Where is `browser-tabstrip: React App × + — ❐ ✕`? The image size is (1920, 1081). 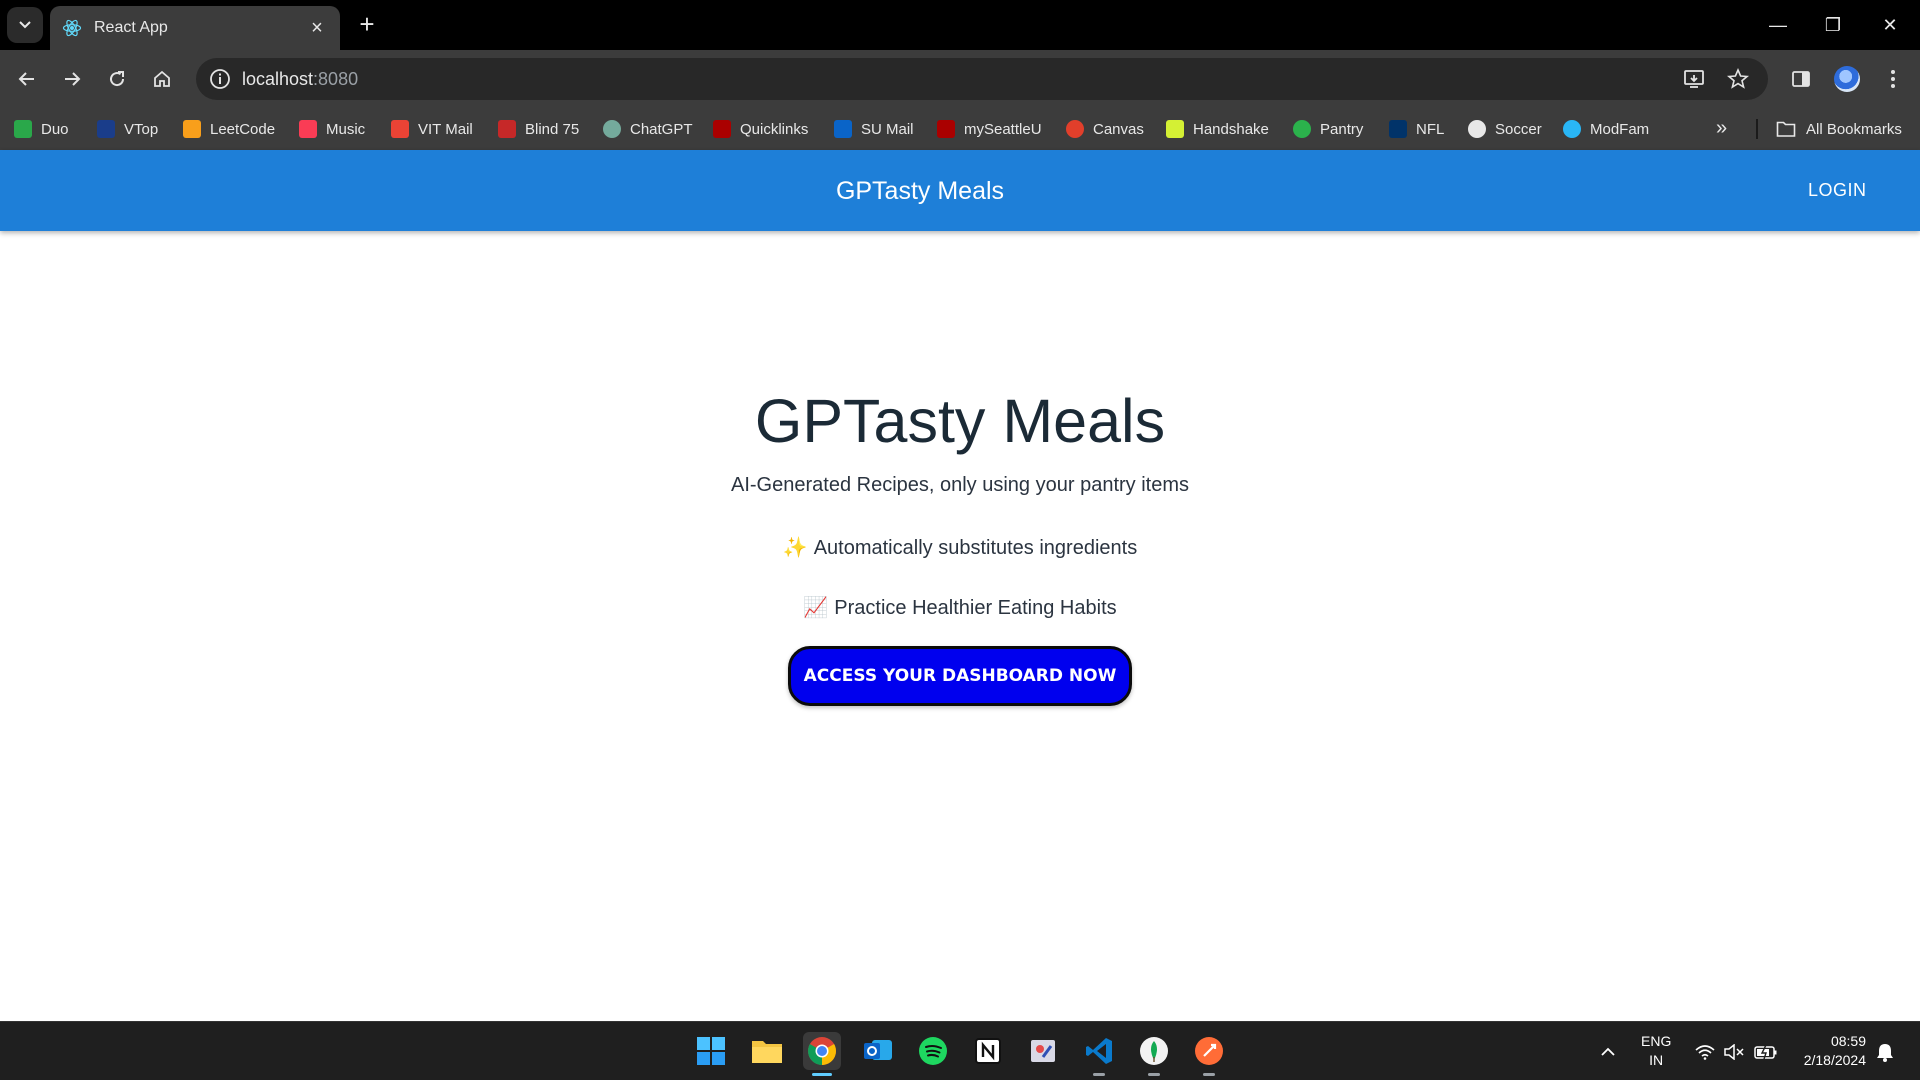
browser-tabstrip: React App × + — ❐ ✕ is located at coordinates (960, 25).